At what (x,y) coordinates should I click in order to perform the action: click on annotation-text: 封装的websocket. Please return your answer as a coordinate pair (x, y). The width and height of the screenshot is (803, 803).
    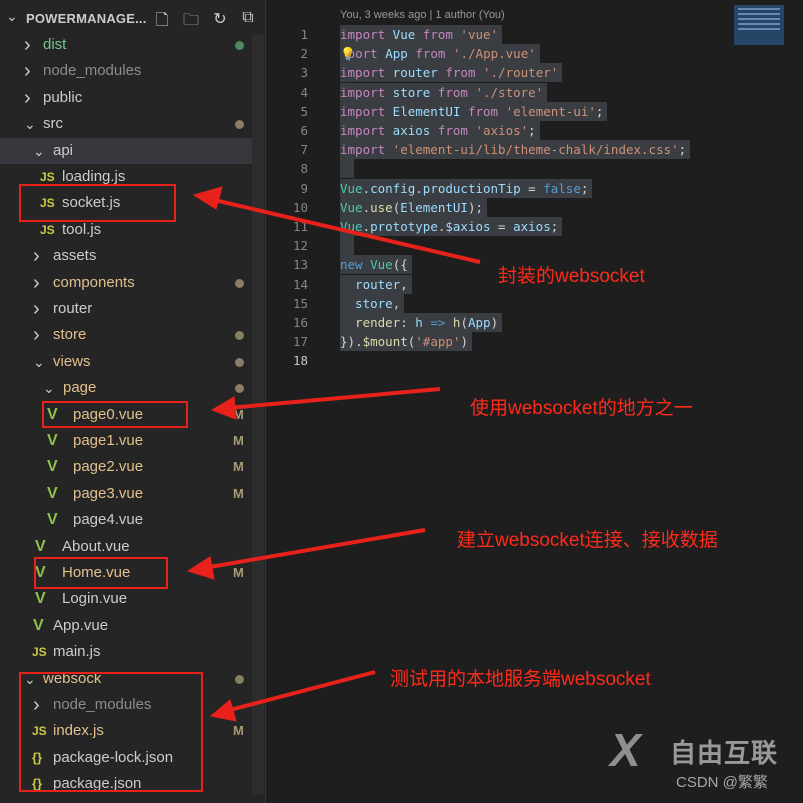
    Looking at the image, I should click on (571, 276).